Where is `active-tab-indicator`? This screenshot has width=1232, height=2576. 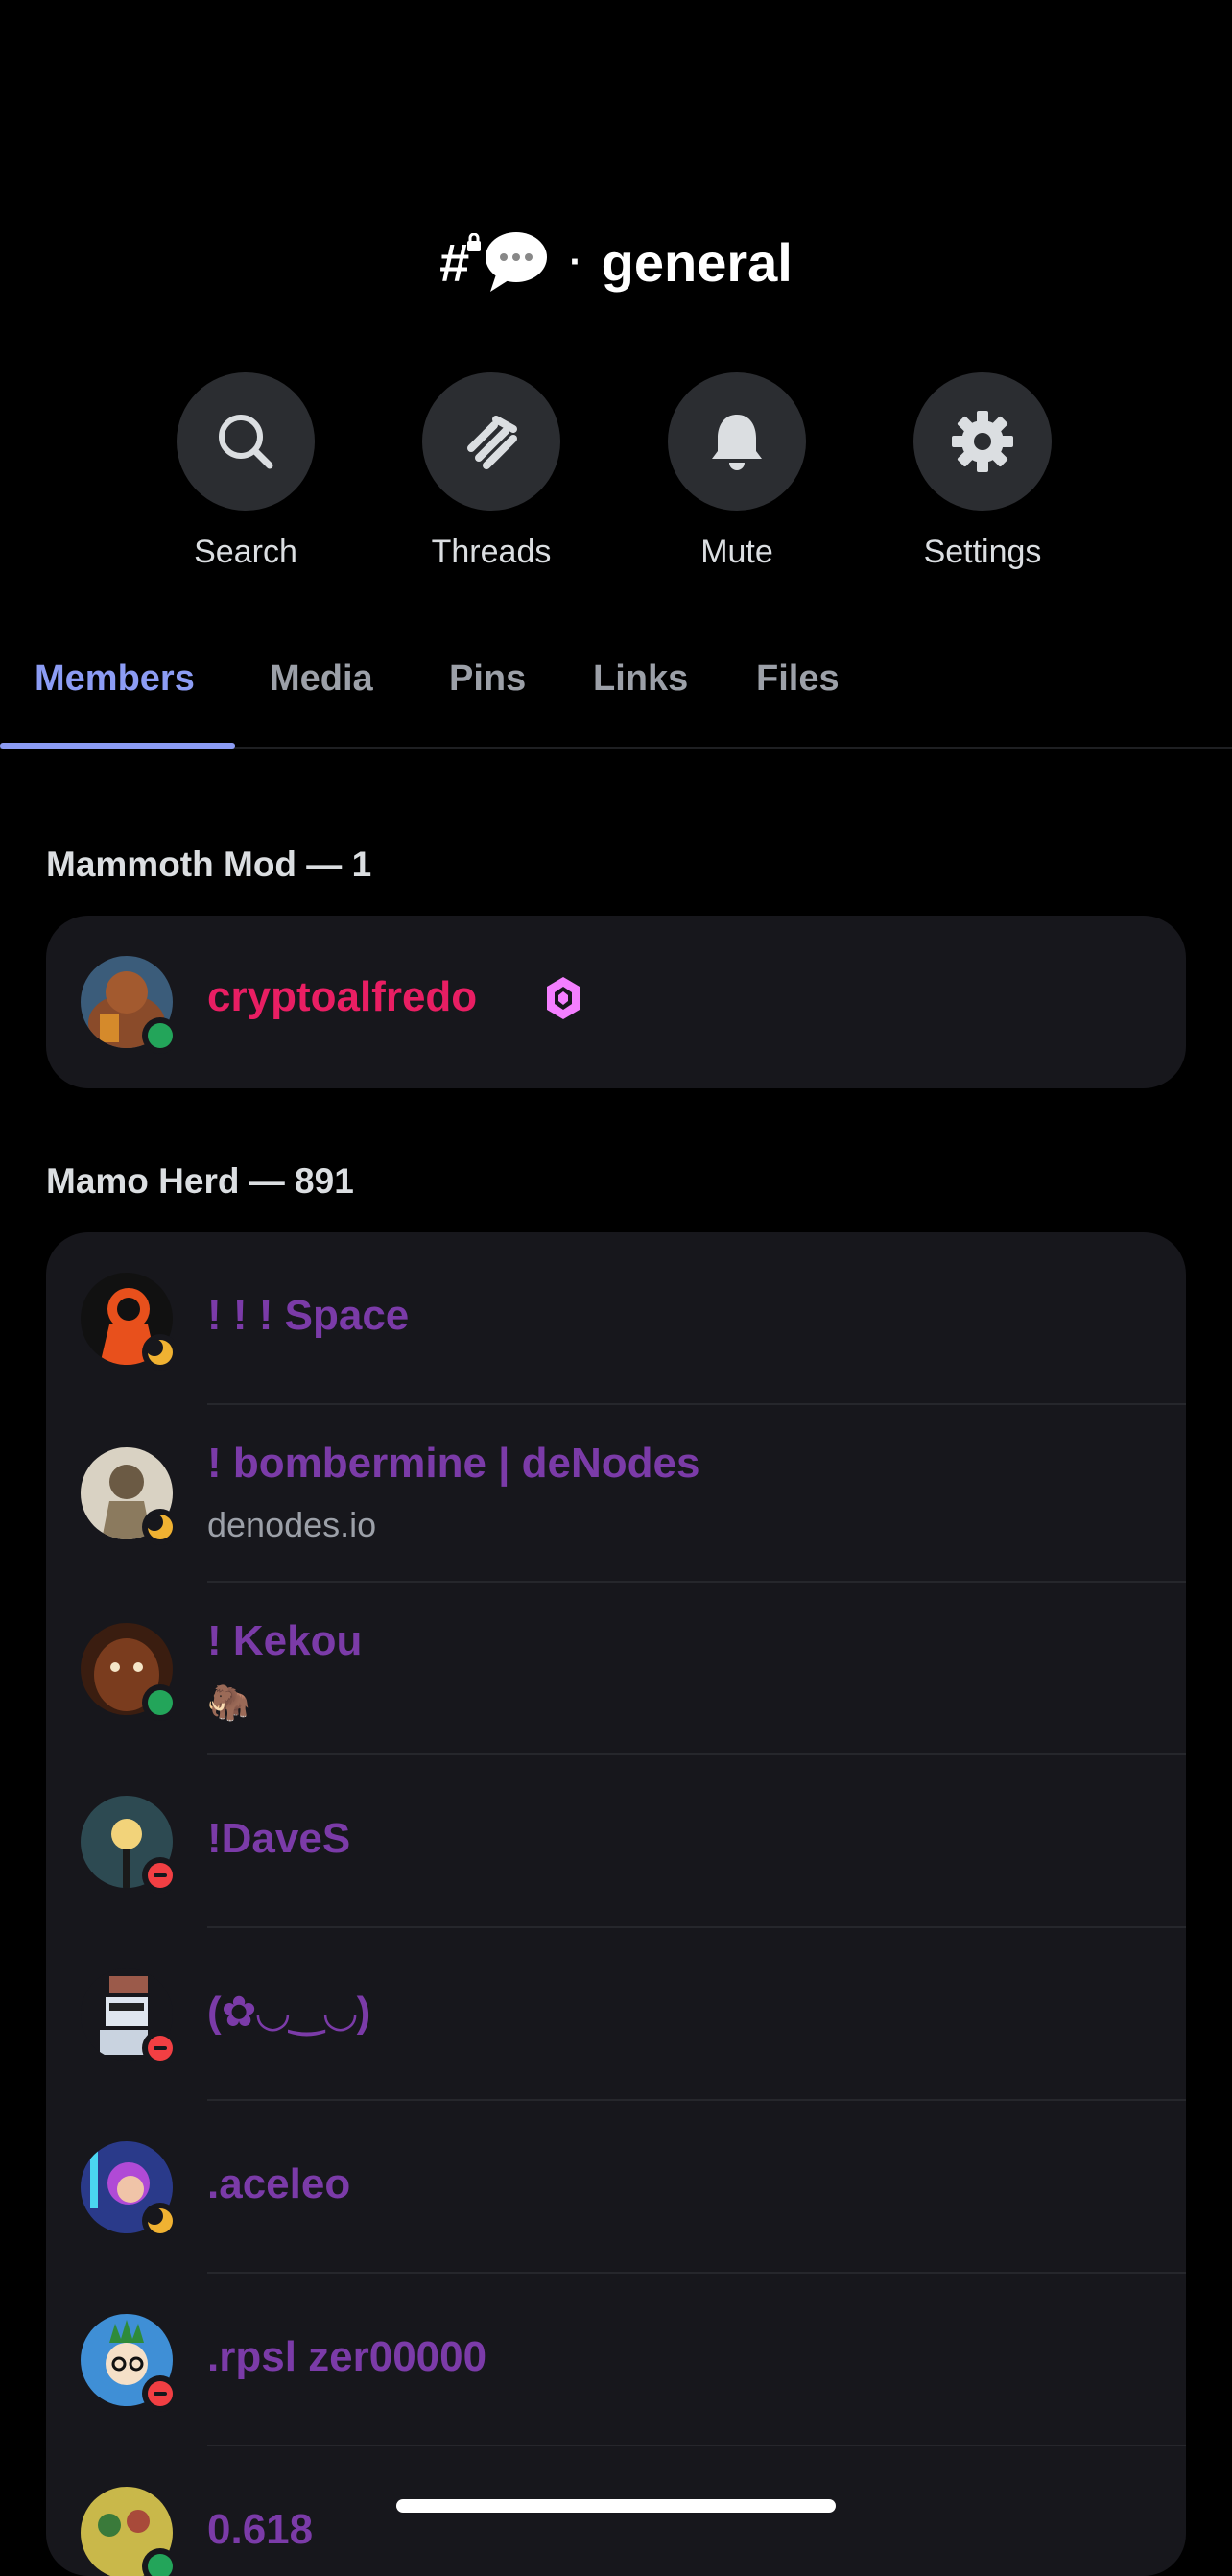
active-tab-indicator is located at coordinates (117, 746).